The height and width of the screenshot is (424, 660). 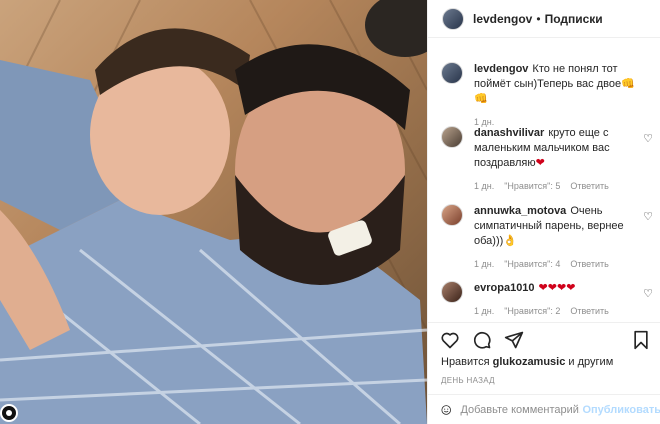 I want to click on comment-emoji: ❤❤❤❤, so click(x=557, y=288).